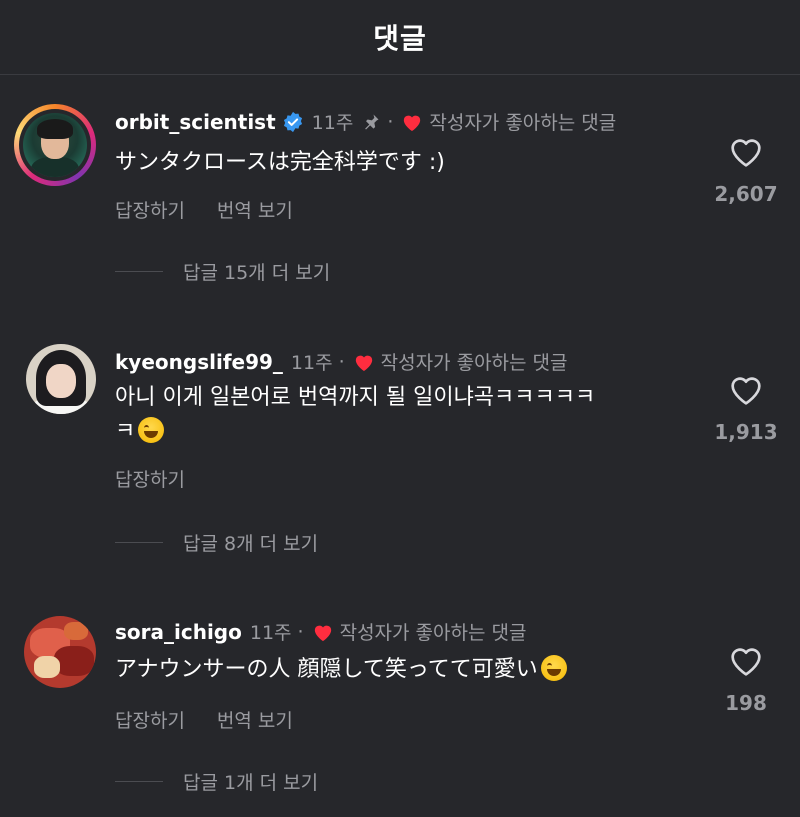 The height and width of the screenshot is (817, 800). Describe the element at coordinates (355, 397) in the screenshot. I see `comment-text-line-1: 아니 이게 일본어로 번역까지 될 일이냐곡ㅋㅋㅋㅋㅋ` at that location.